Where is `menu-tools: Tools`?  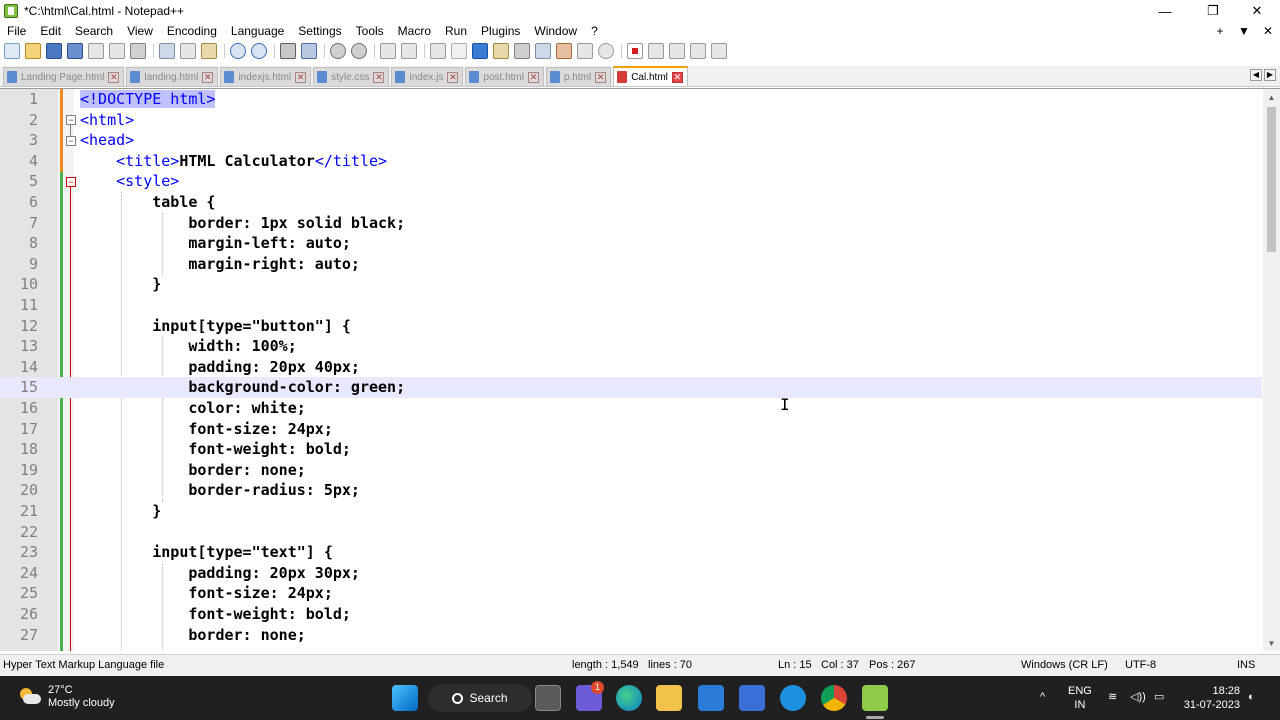 menu-tools: Tools is located at coordinates (370, 31).